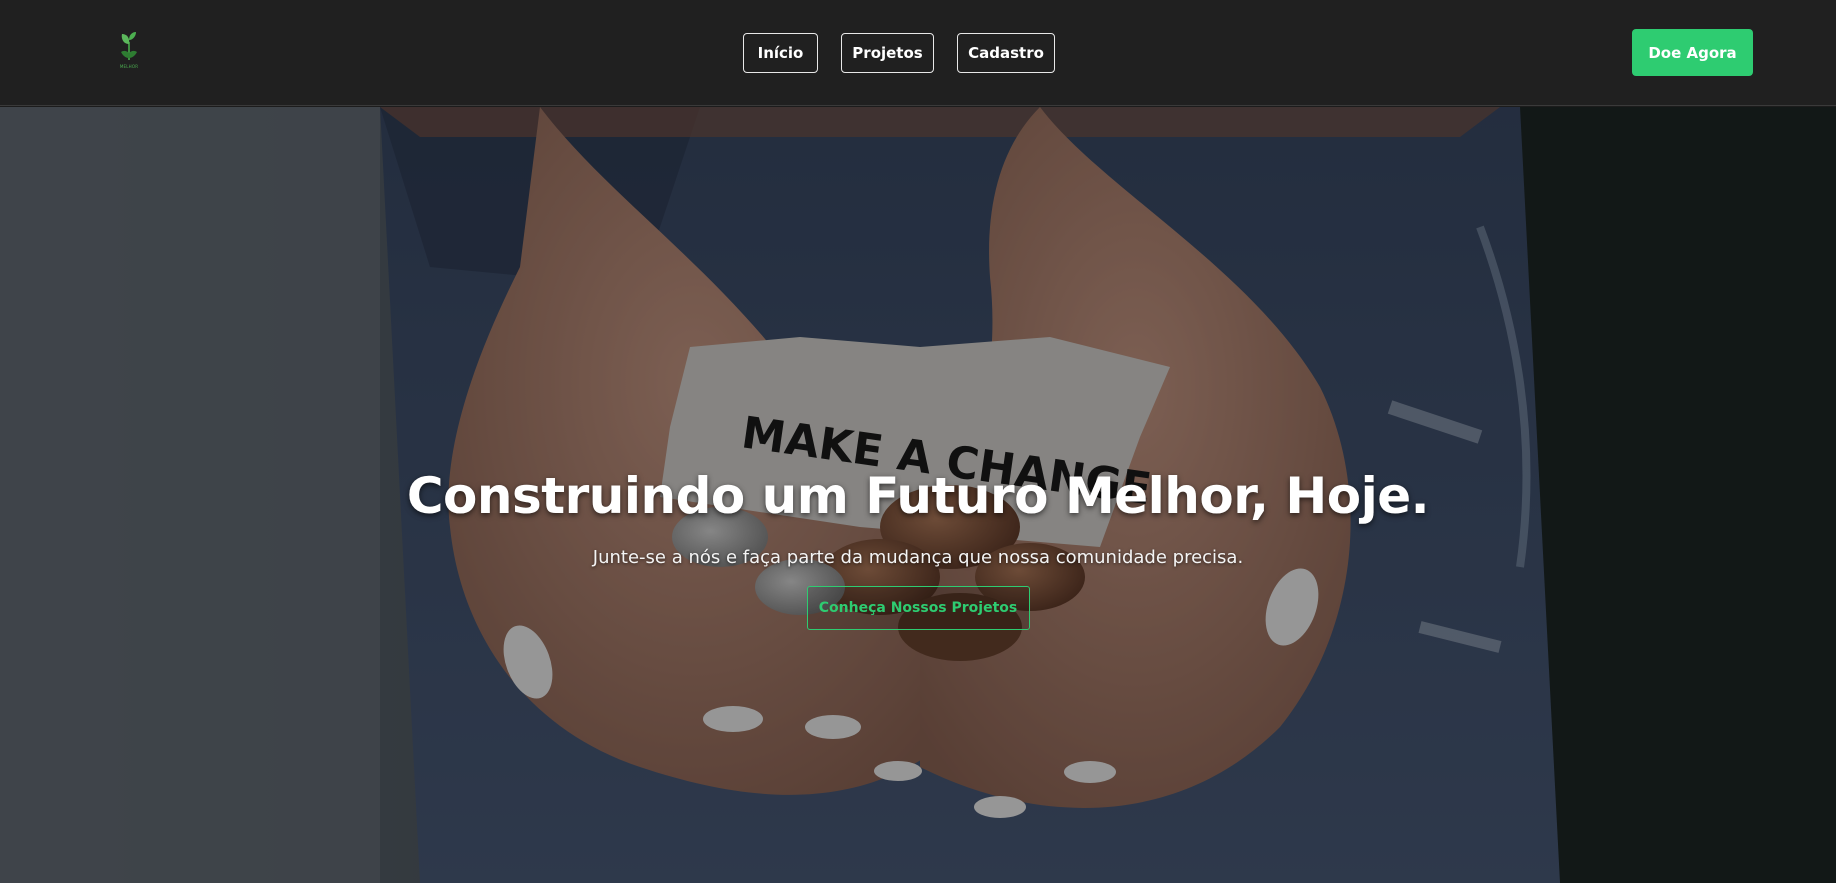  What do you see at coordinates (887, 53) in the screenshot?
I see `nav-projetos-button: Projetos` at bounding box center [887, 53].